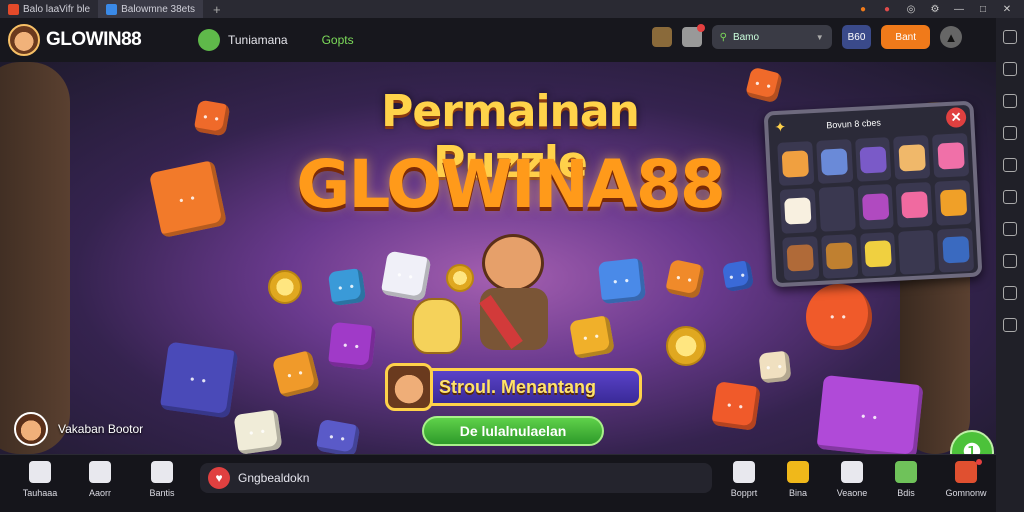 The width and height of the screenshot is (1024, 512). What do you see at coordinates (1010, 133) in the screenshot?
I see `sidebar-crop-icon` at bounding box center [1010, 133].